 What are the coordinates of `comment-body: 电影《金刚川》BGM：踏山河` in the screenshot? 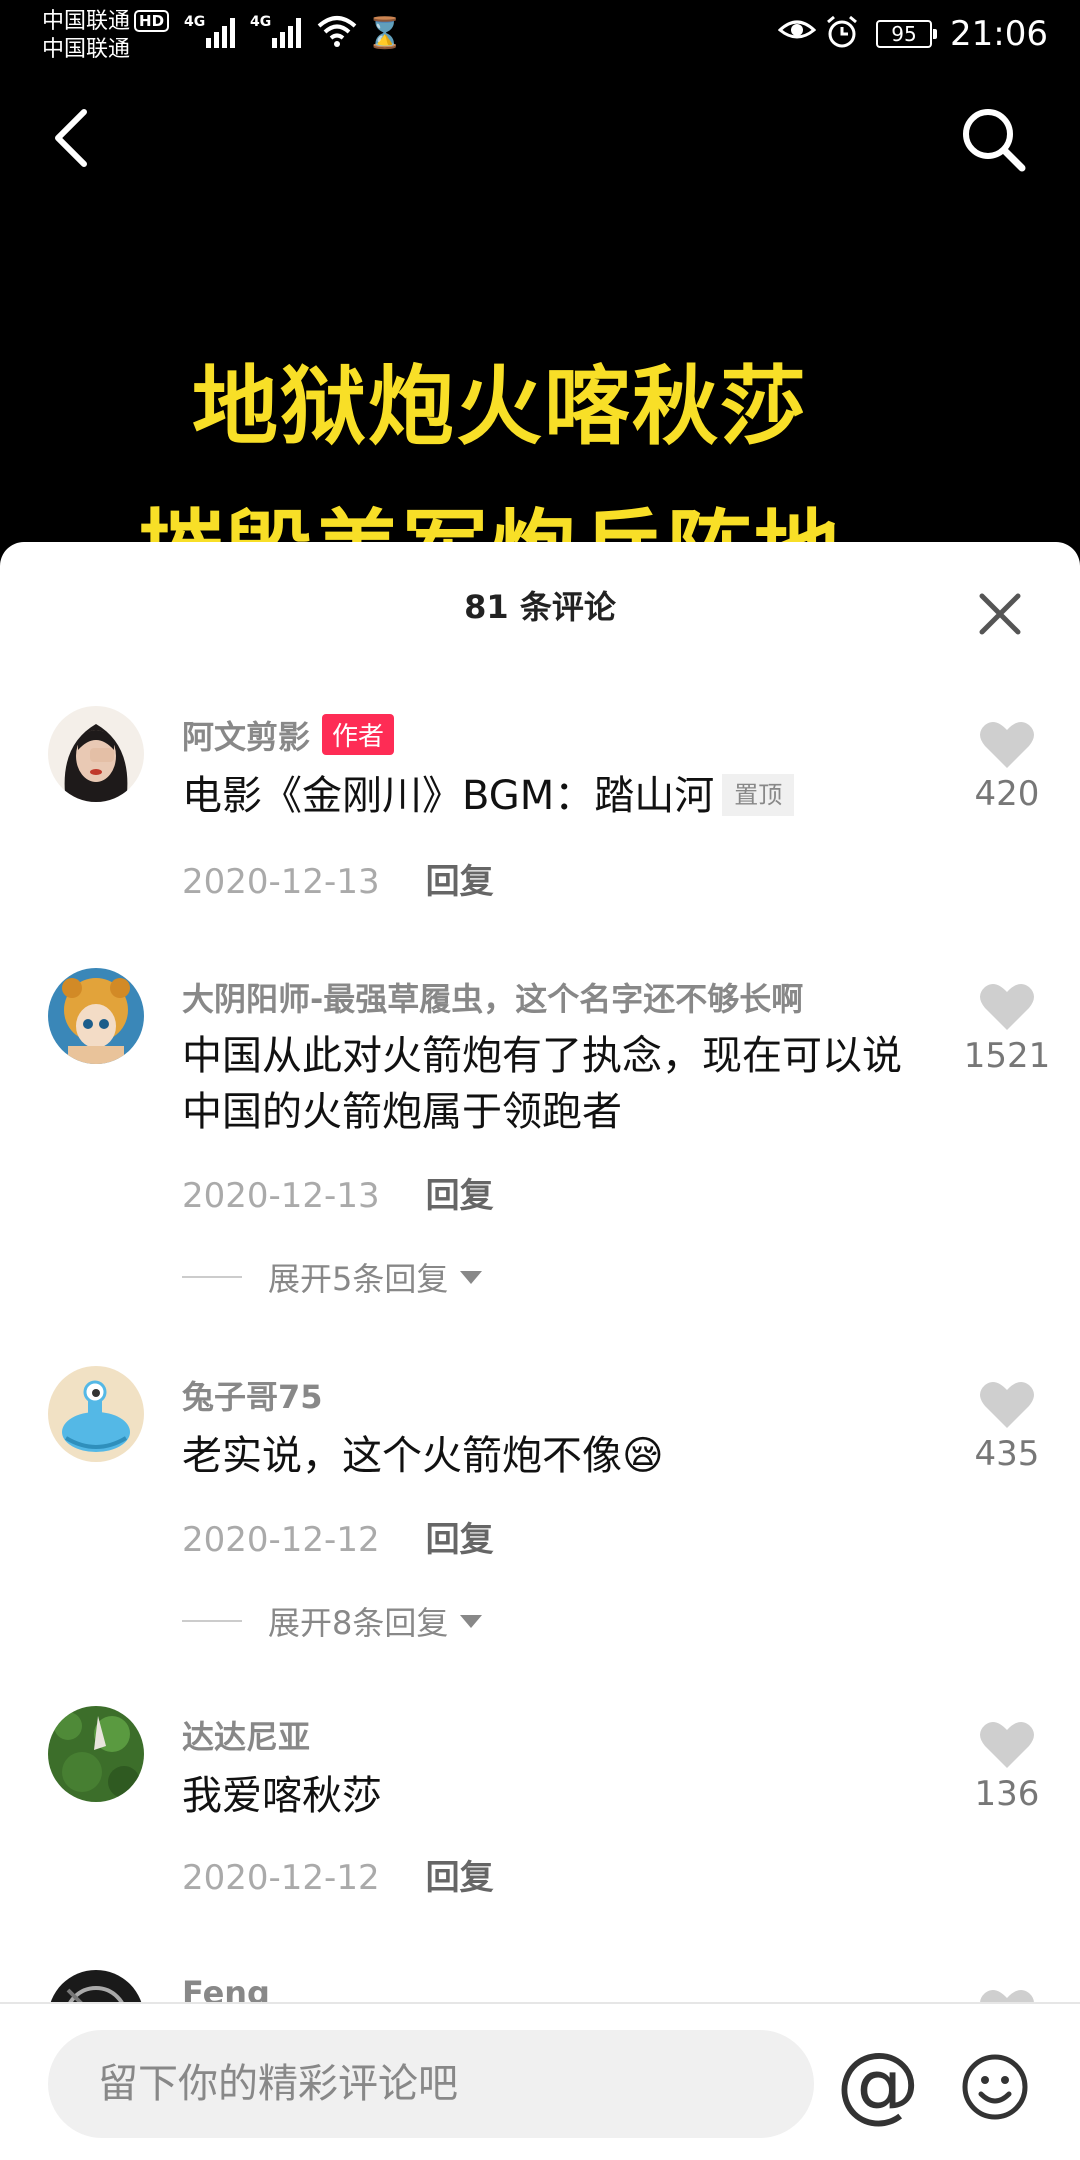 It's located at (448, 796).